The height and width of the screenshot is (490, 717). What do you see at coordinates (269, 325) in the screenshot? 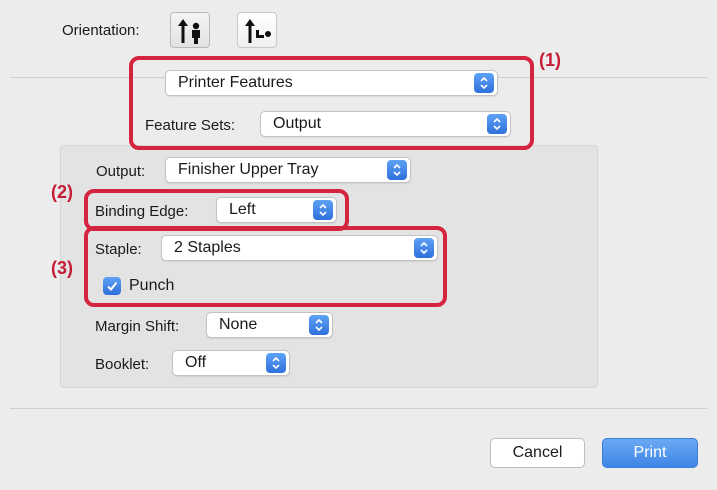
I see `margin-shift-popup: None` at bounding box center [269, 325].